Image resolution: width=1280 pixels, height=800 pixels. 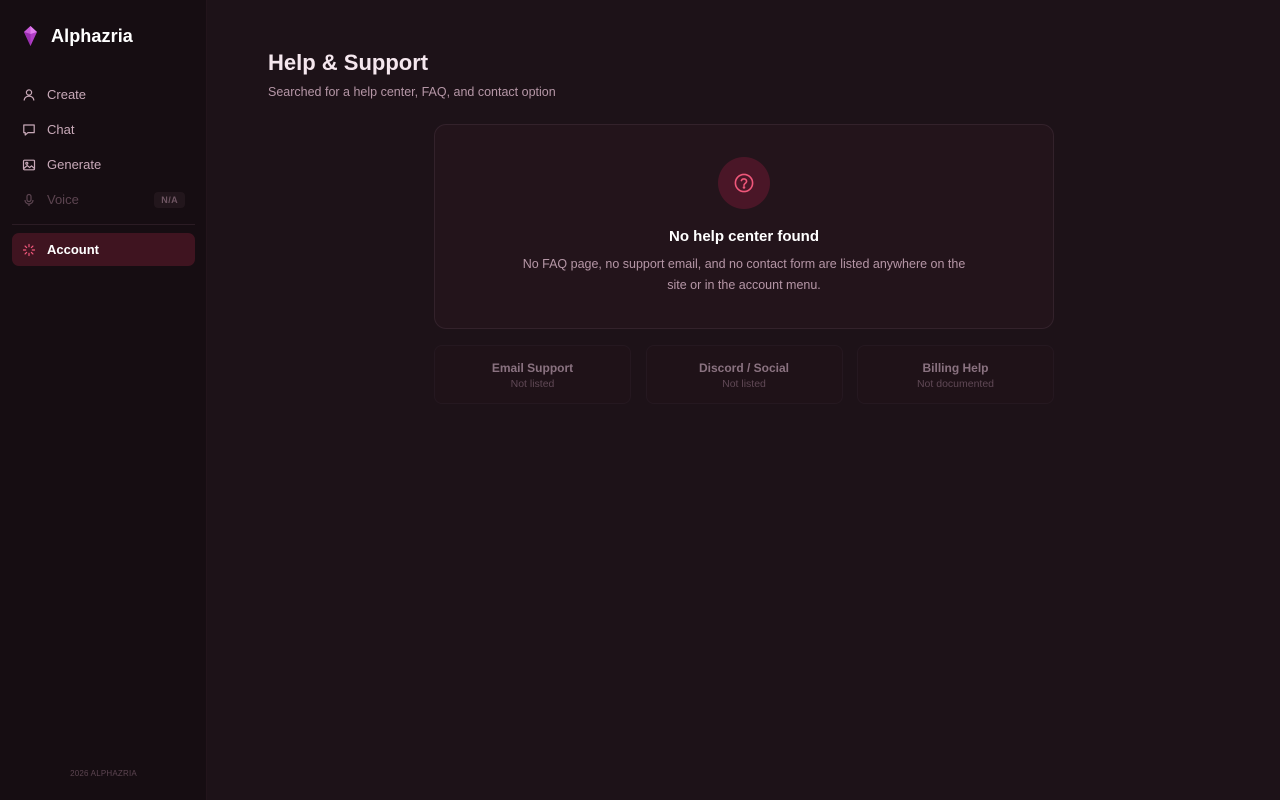 I want to click on option-card-discord-social: Discord / Social Not listed, so click(x=744, y=374).